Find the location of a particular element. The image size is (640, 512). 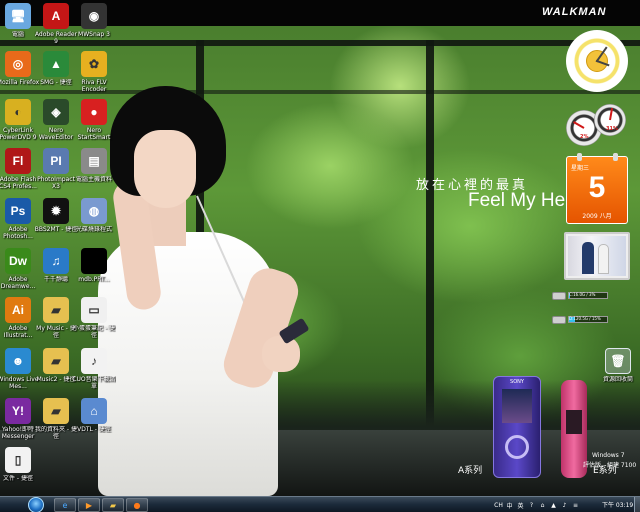

calendar-gadget: 星期三 5 2009 八月 is located at coordinates (597, 188).